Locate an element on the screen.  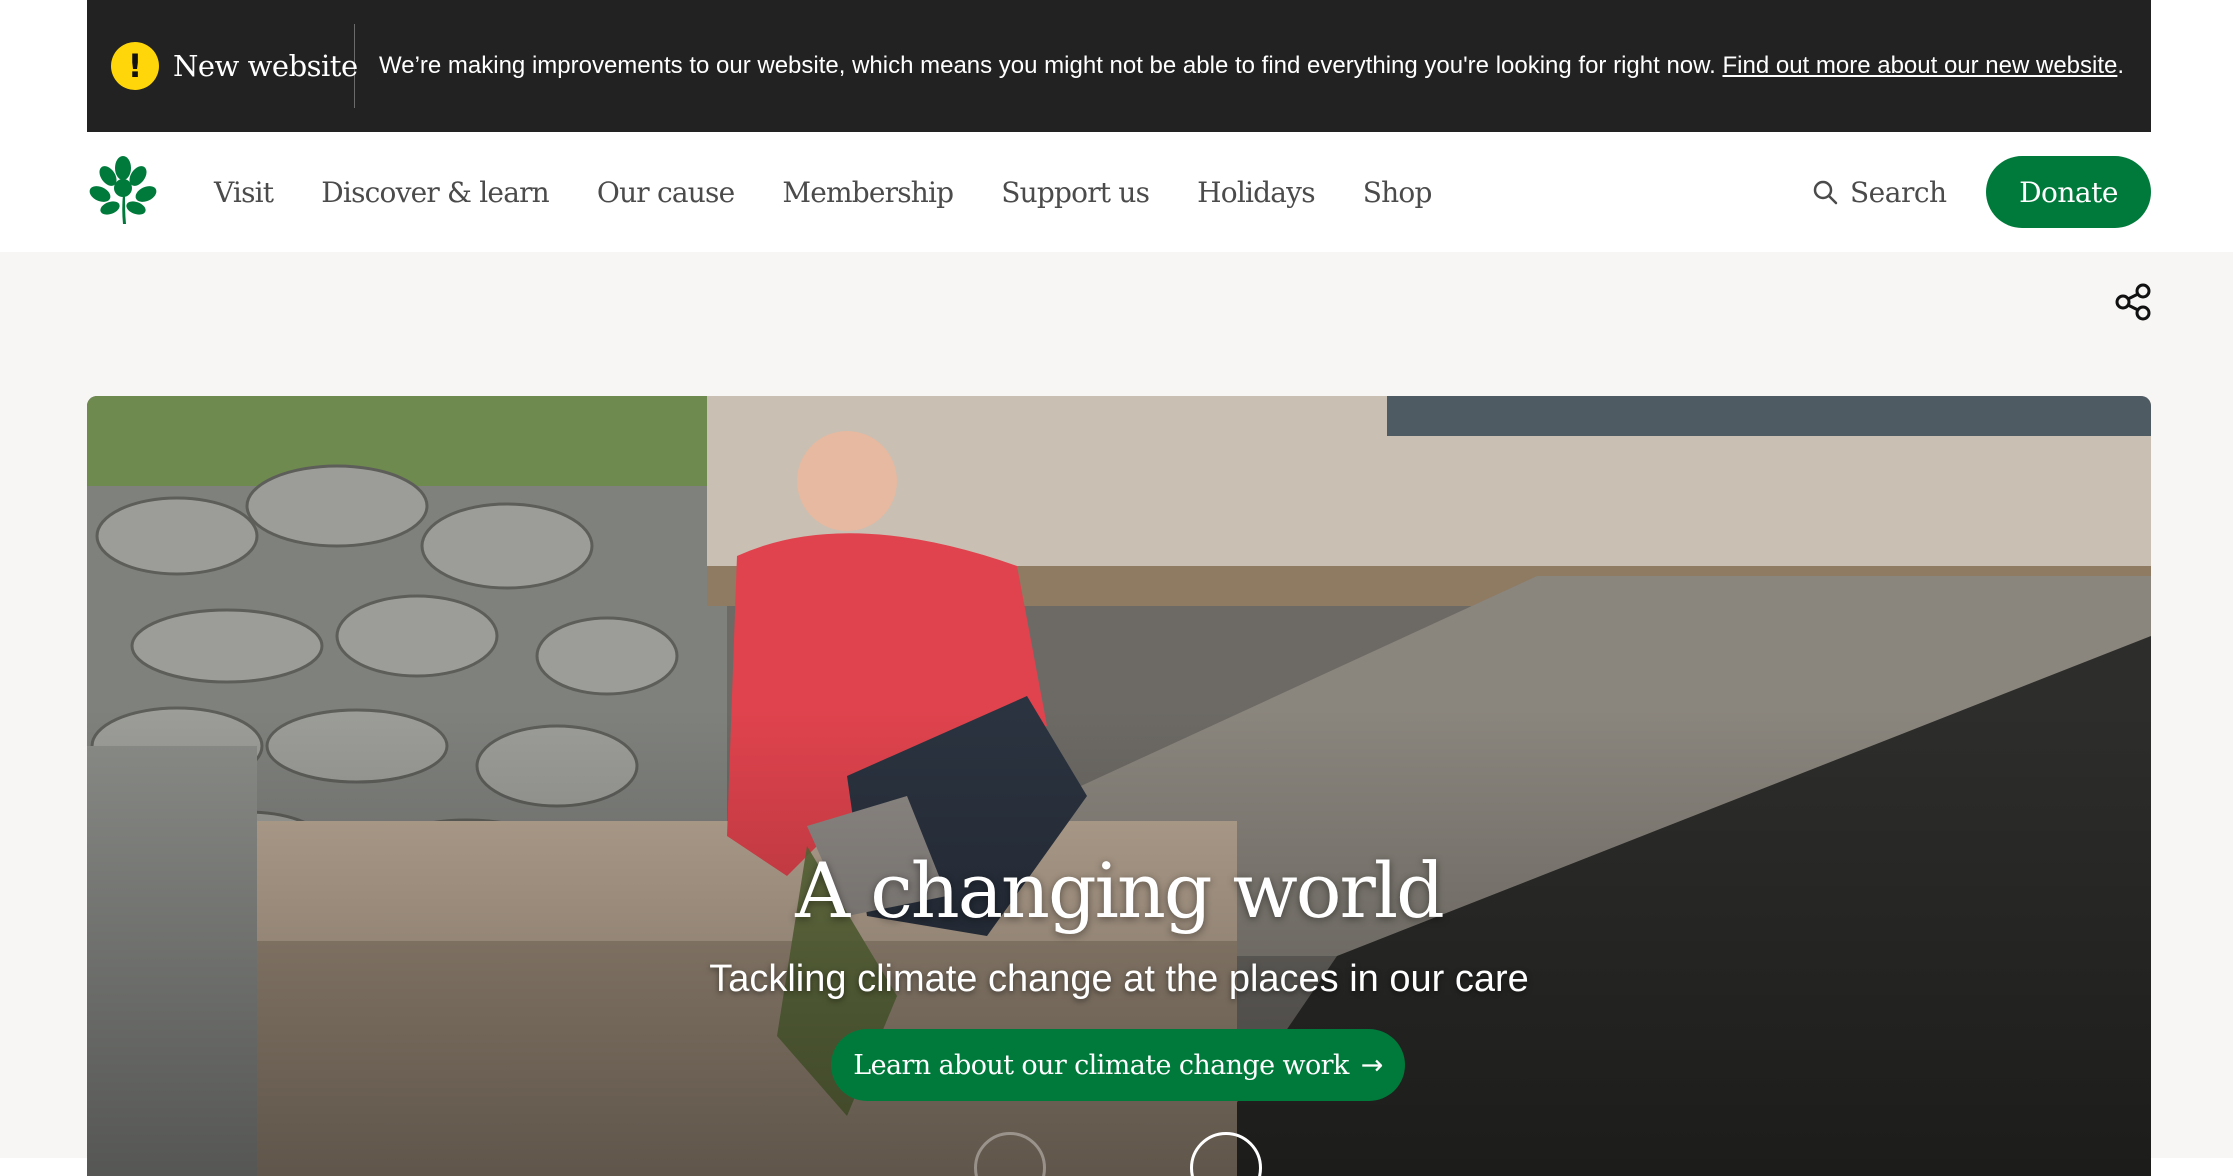
new-website-badge: ! New website is located at coordinates (222, 66).